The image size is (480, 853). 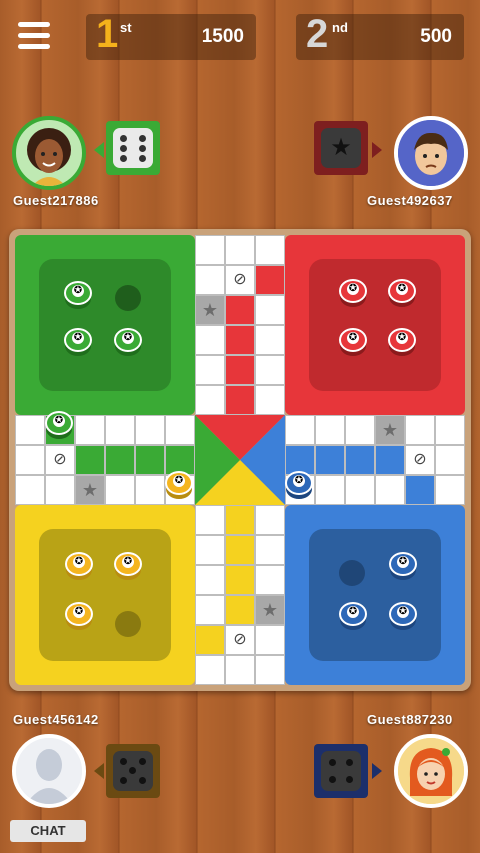 What do you see at coordinates (340, 27) in the screenshot?
I see `second-rank-suffix: nd` at bounding box center [340, 27].